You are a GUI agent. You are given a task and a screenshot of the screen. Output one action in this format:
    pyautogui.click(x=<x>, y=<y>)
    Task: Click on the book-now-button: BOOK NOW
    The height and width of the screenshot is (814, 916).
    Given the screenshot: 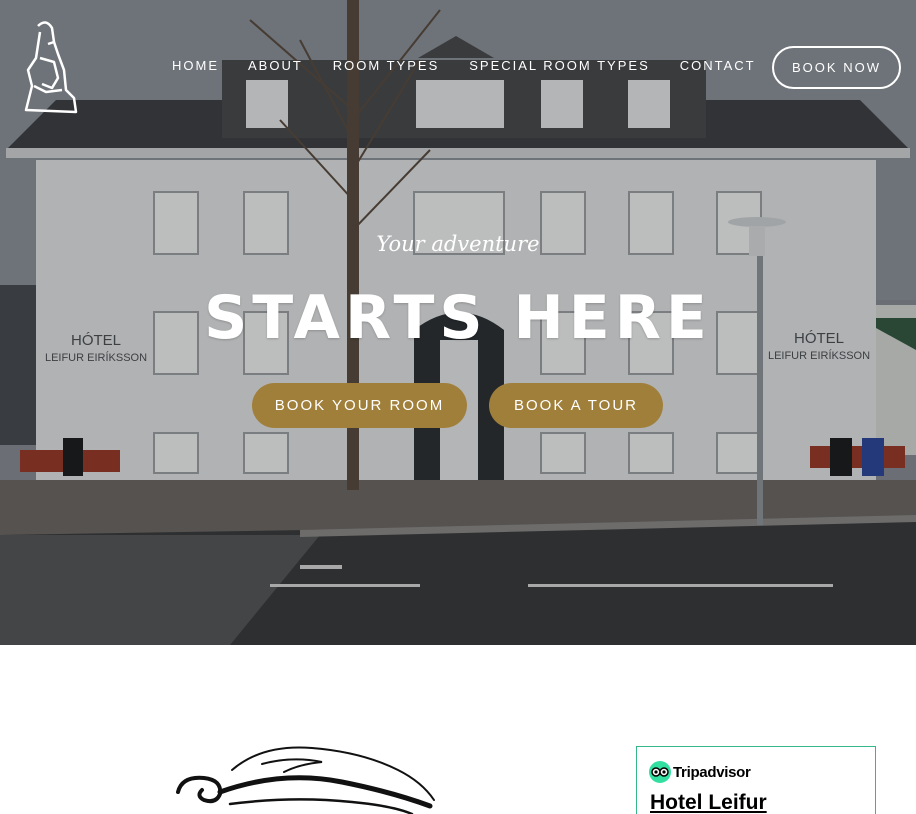 What is the action you would take?
    pyautogui.click(x=836, y=67)
    